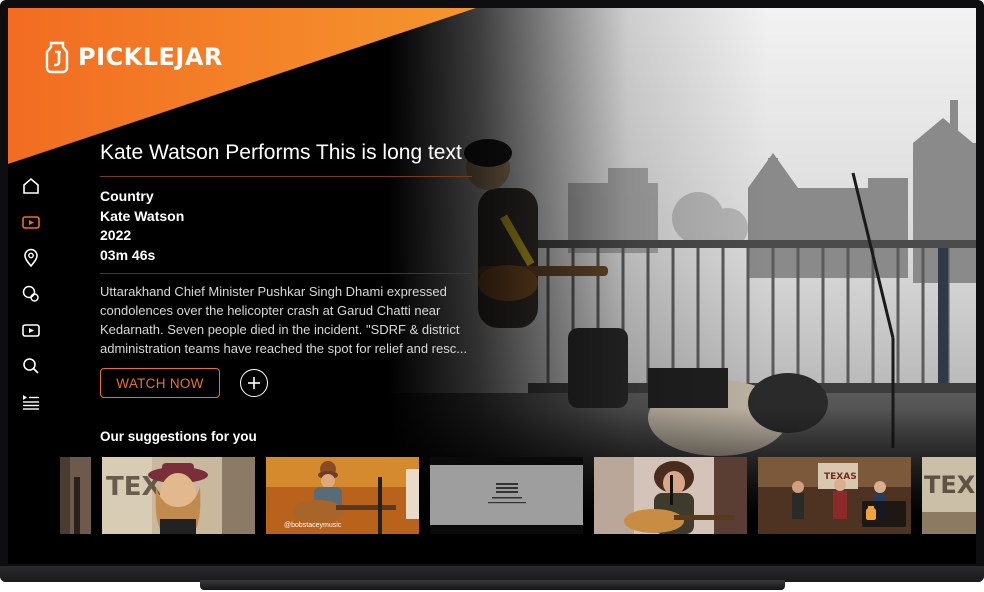  I want to click on jar-icon, so click(57, 57).